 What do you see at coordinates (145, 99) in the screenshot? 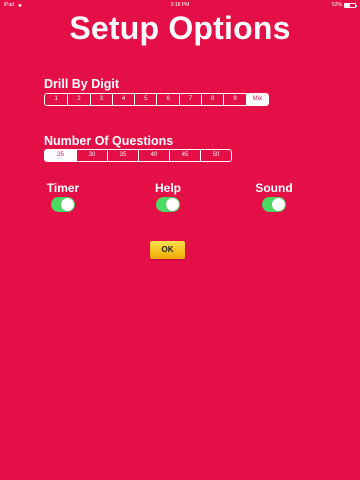
I see `digit-option: 5` at bounding box center [145, 99].